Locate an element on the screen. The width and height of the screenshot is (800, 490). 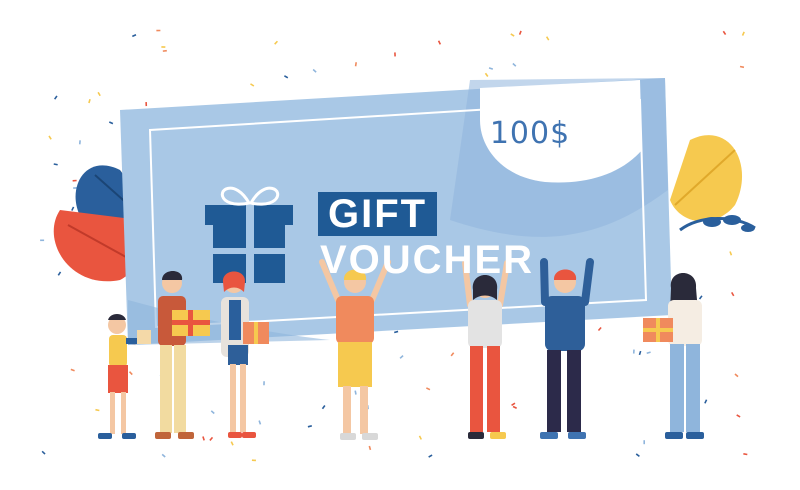
voucher-title-gift: GIFT is located at coordinates (378, 214).